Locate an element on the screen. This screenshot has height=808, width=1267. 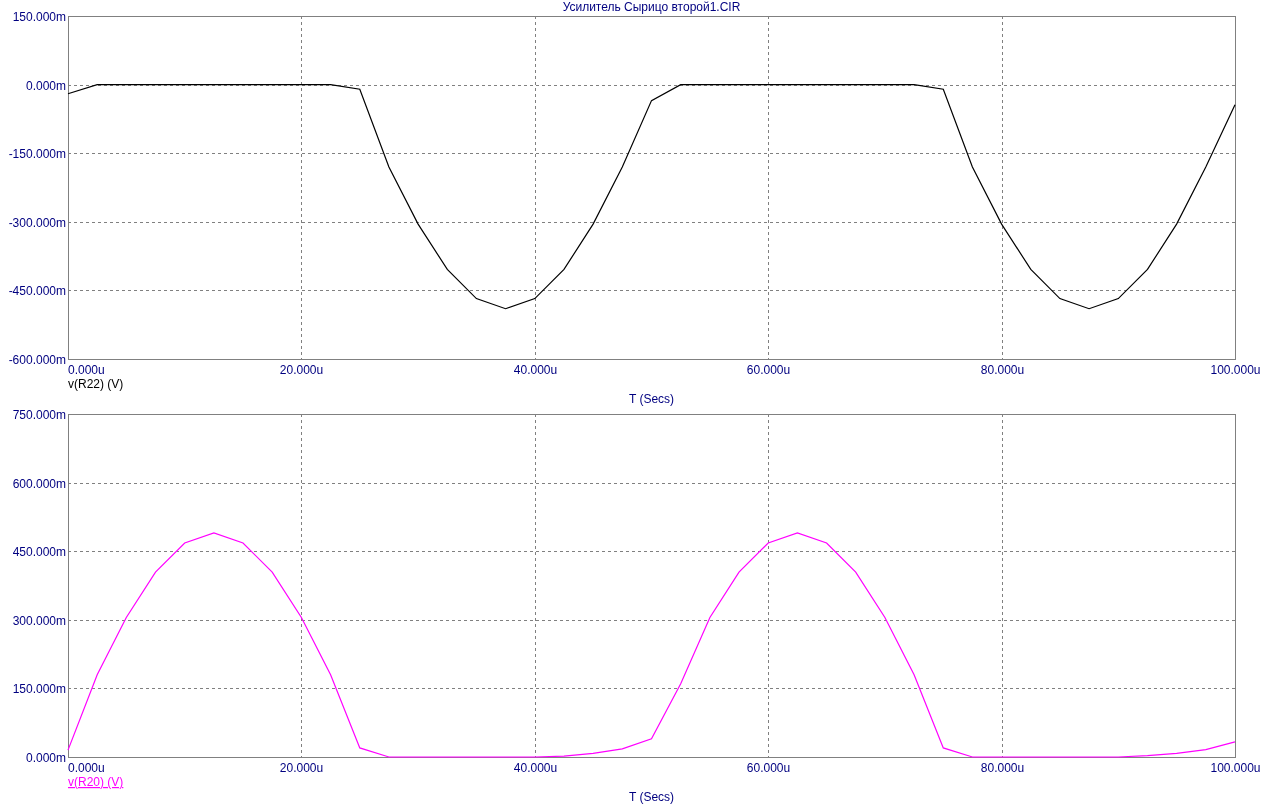
axis-tick-label: -600.000m is located at coordinates (37, 359).